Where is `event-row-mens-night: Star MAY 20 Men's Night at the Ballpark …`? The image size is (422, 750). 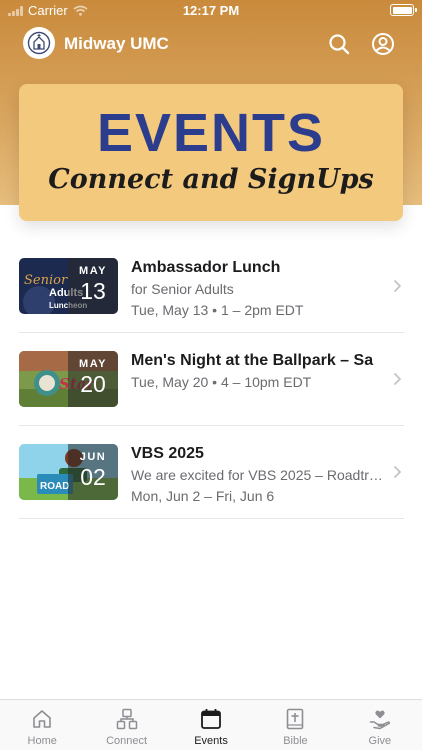
event-row-mens-night: Star MAY 20 Men's Night at the Ballpark … is located at coordinates (211, 379).